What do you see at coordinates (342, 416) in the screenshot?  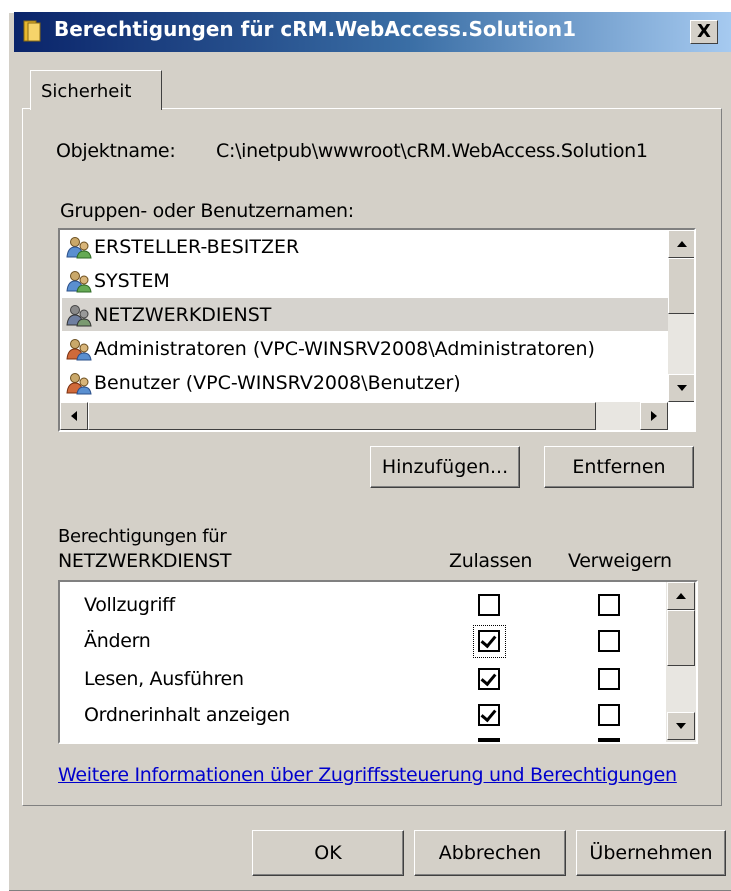 I see `scroll-thumb-horizontal` at bounding box center [342, 416].